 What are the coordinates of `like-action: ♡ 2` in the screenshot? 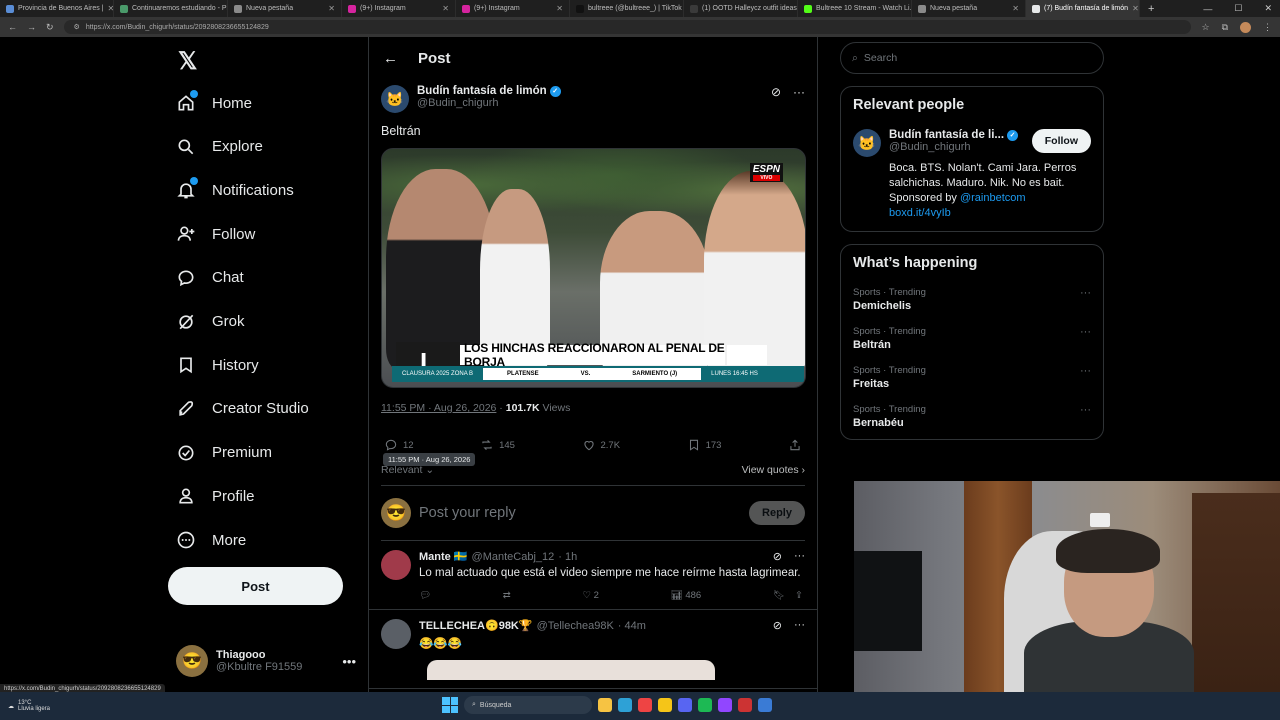 It's located at (590, 595).